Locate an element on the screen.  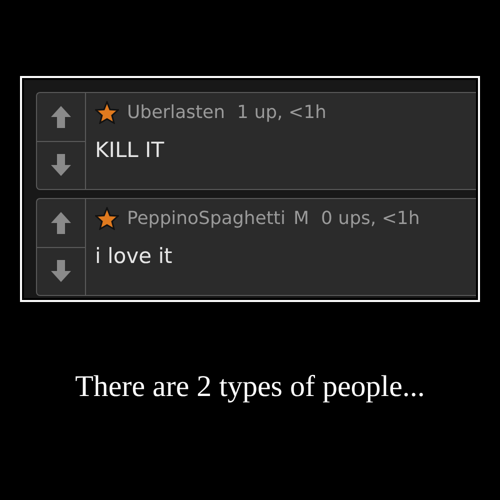
comment-text: KILL IT is located at coordinates (130, 150).